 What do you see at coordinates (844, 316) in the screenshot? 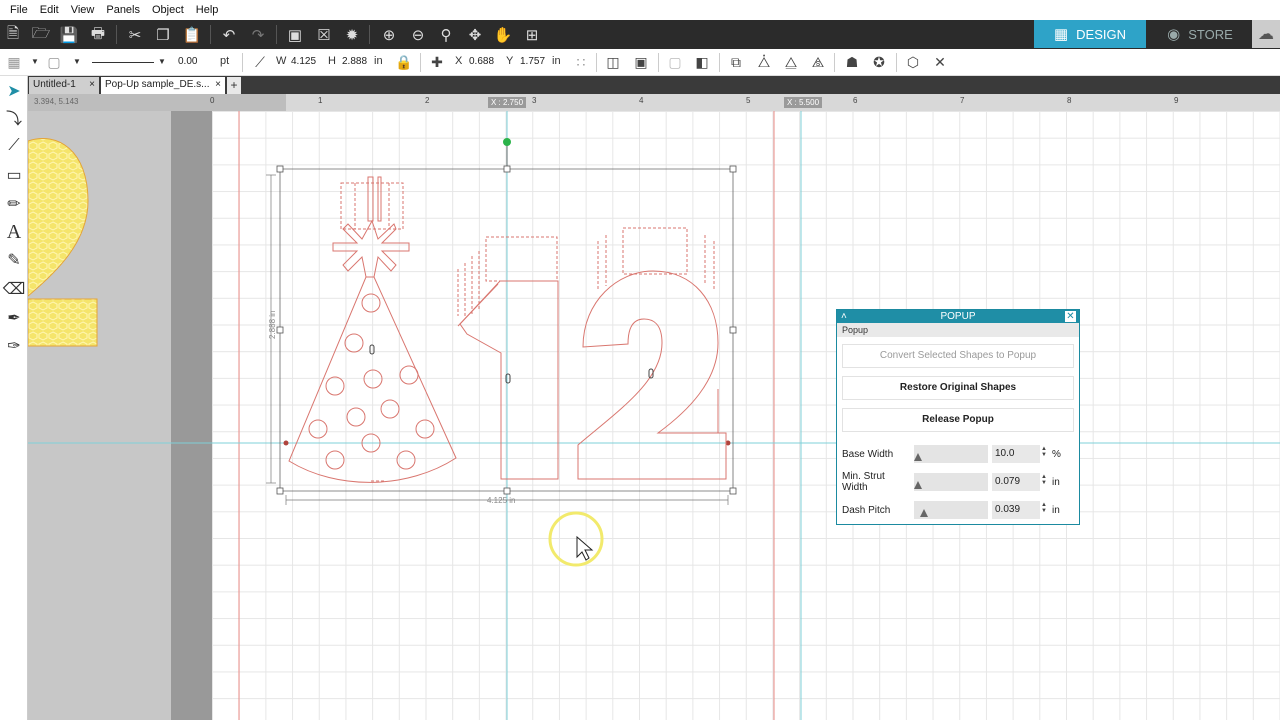
I see `collapse-chevron-icon: ˄` at bounding box center [844, 316].